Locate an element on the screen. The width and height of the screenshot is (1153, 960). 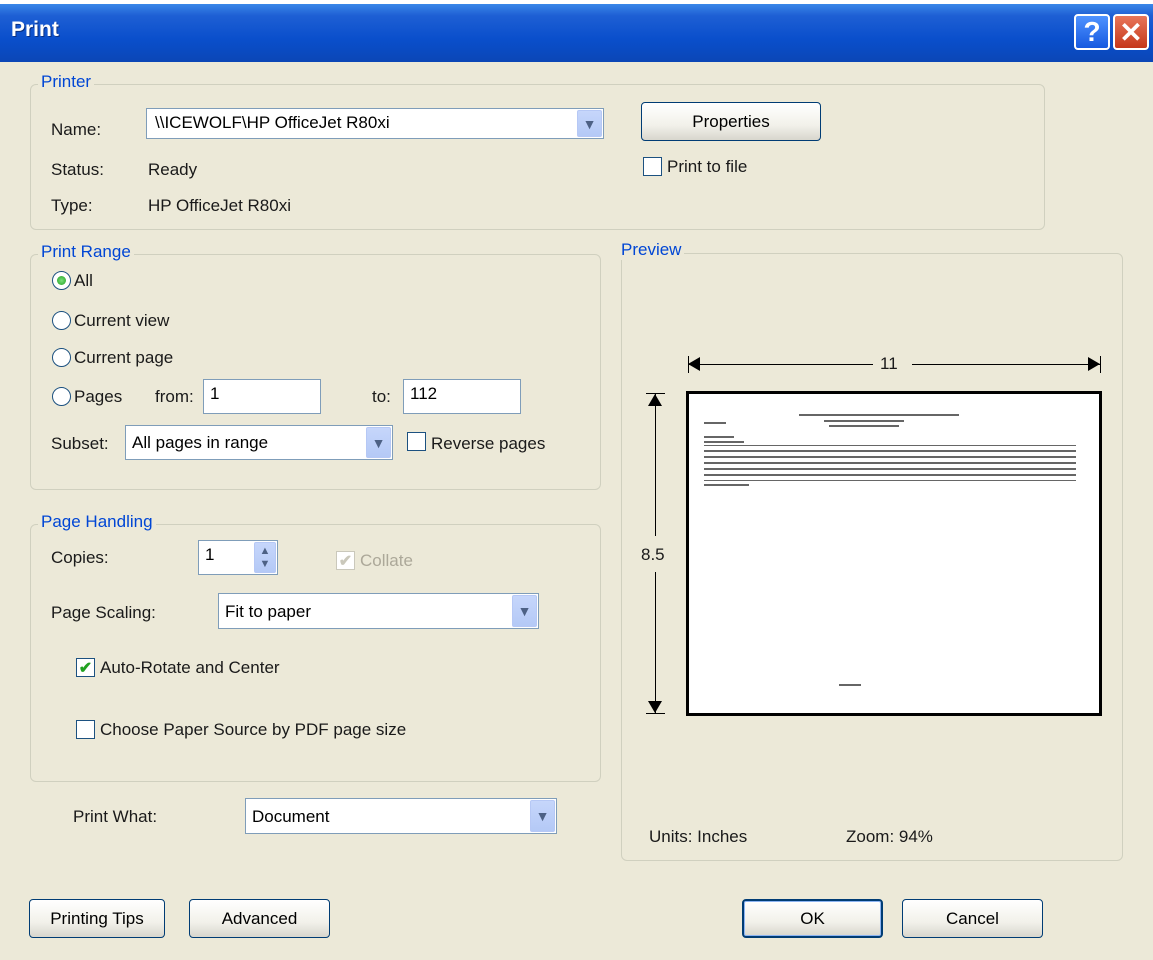
radio-current-view is located at coordinates (61, 320).